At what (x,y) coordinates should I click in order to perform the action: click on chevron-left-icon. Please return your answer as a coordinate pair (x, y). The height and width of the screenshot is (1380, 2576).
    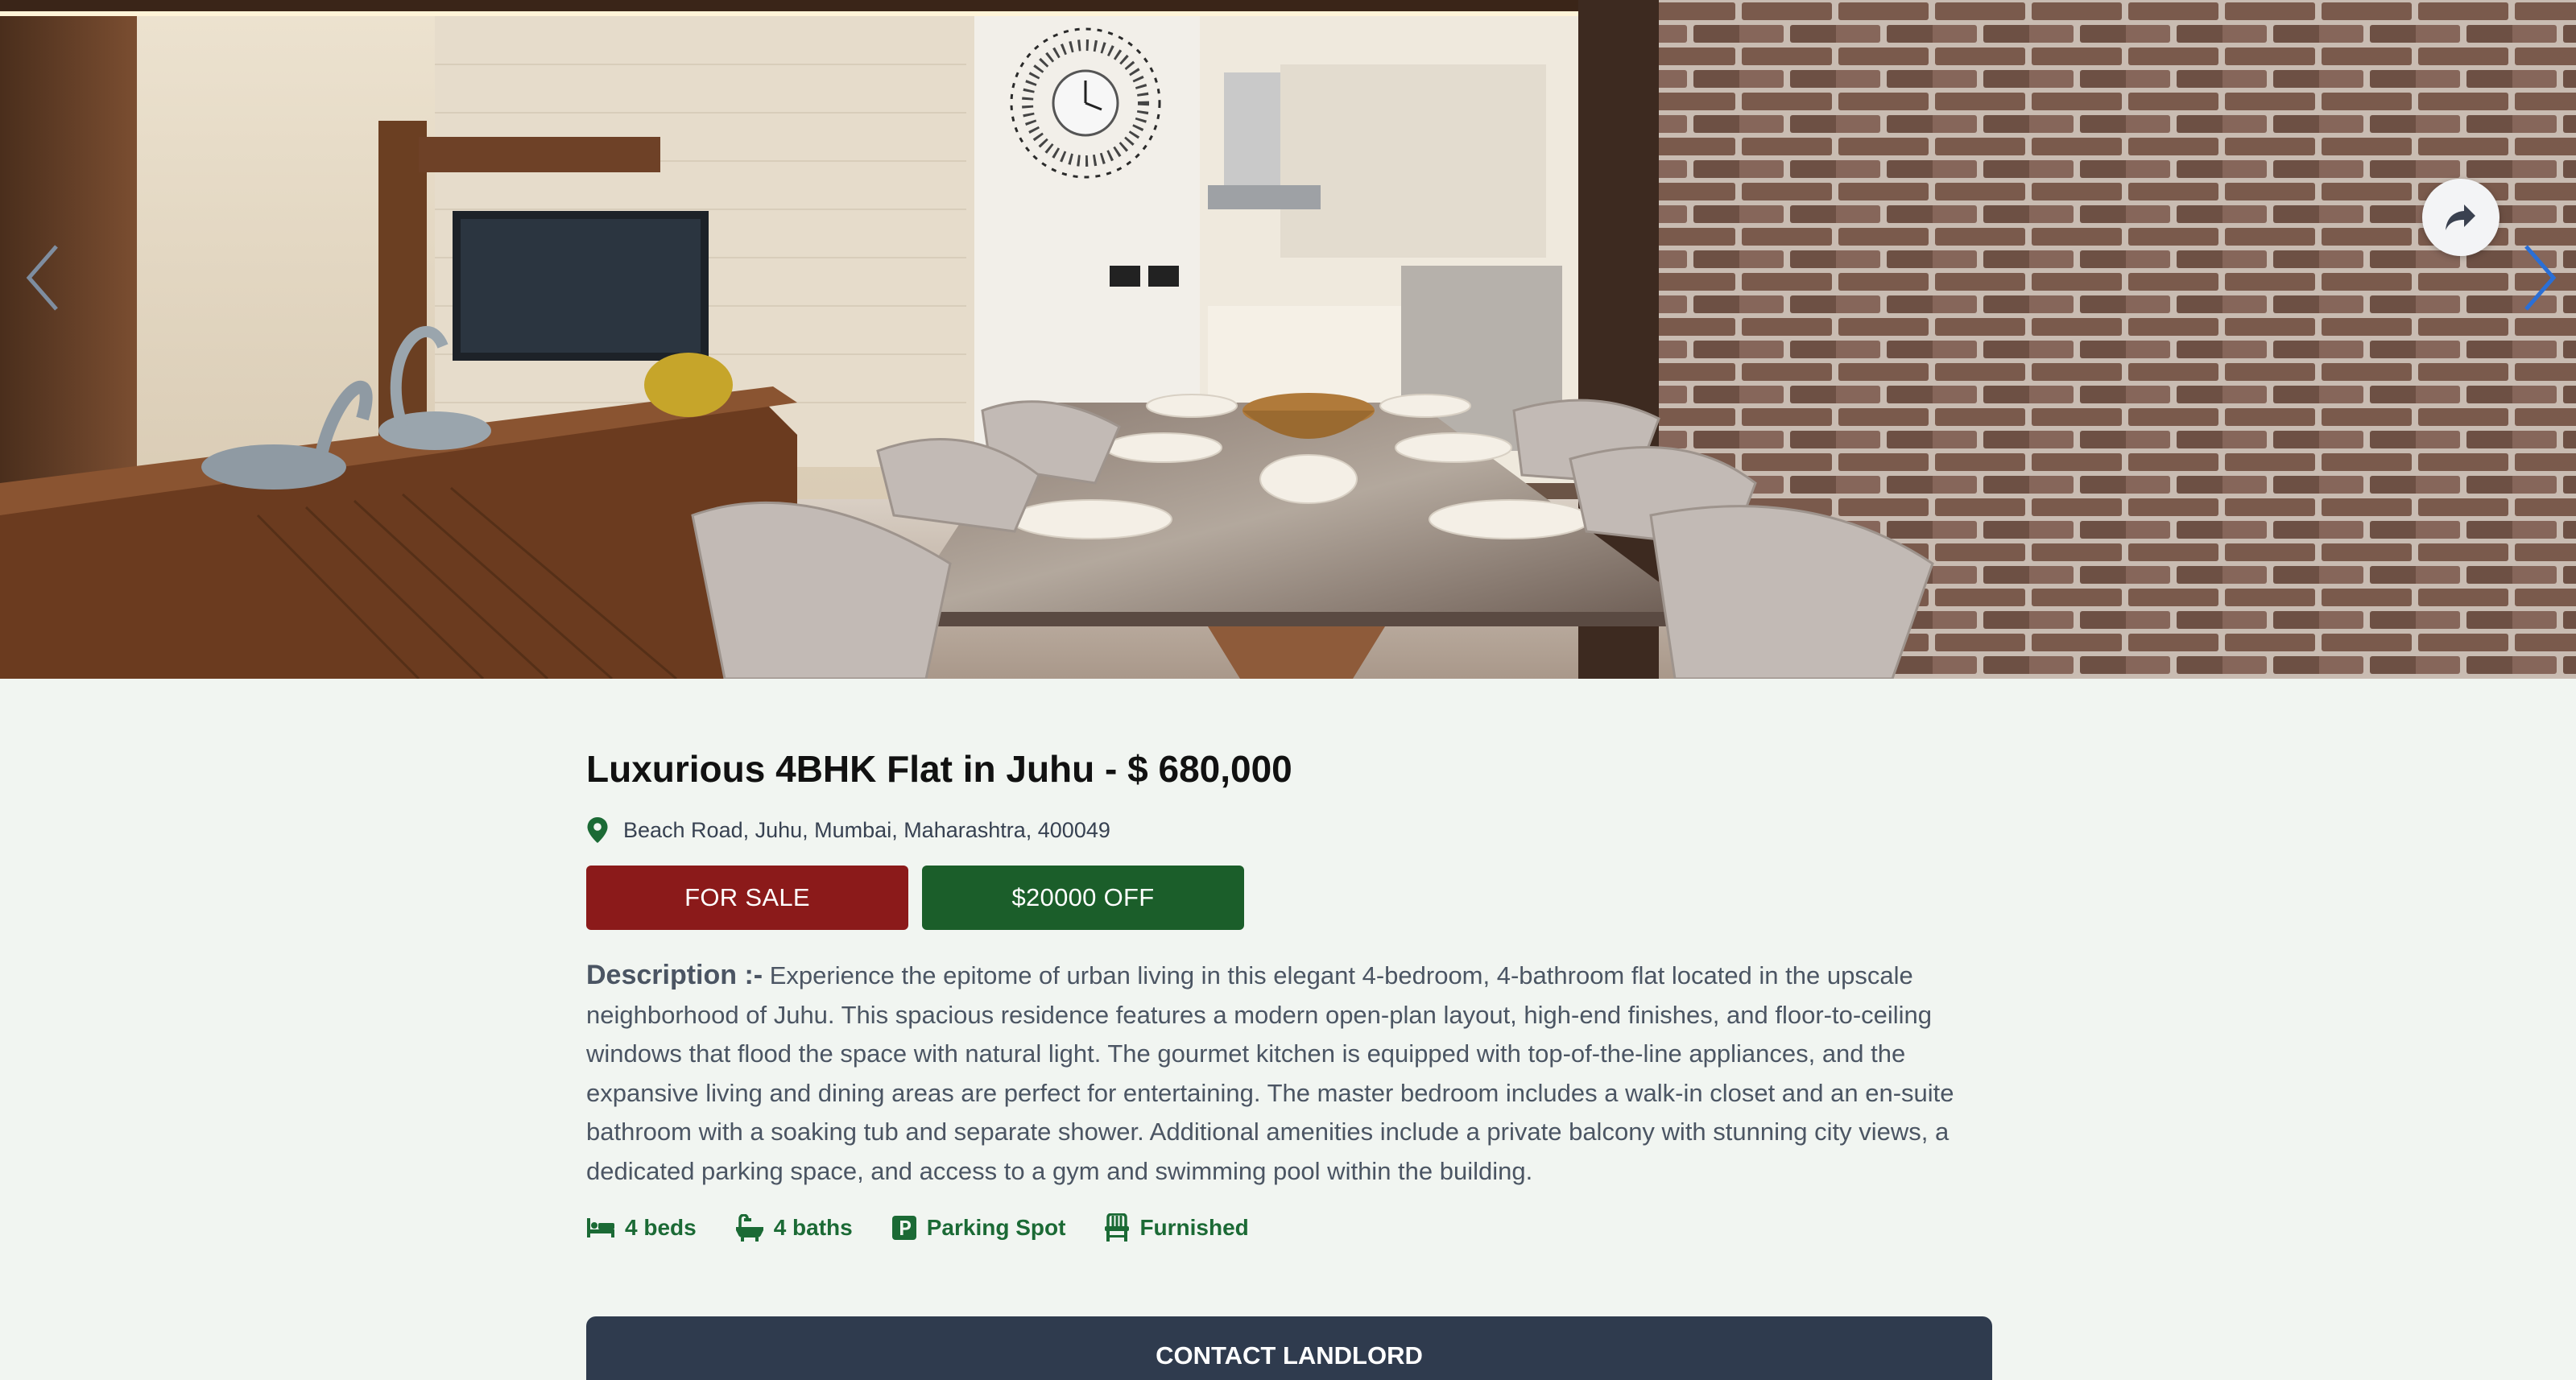
    Looking at the image, I should click on (42, 278).